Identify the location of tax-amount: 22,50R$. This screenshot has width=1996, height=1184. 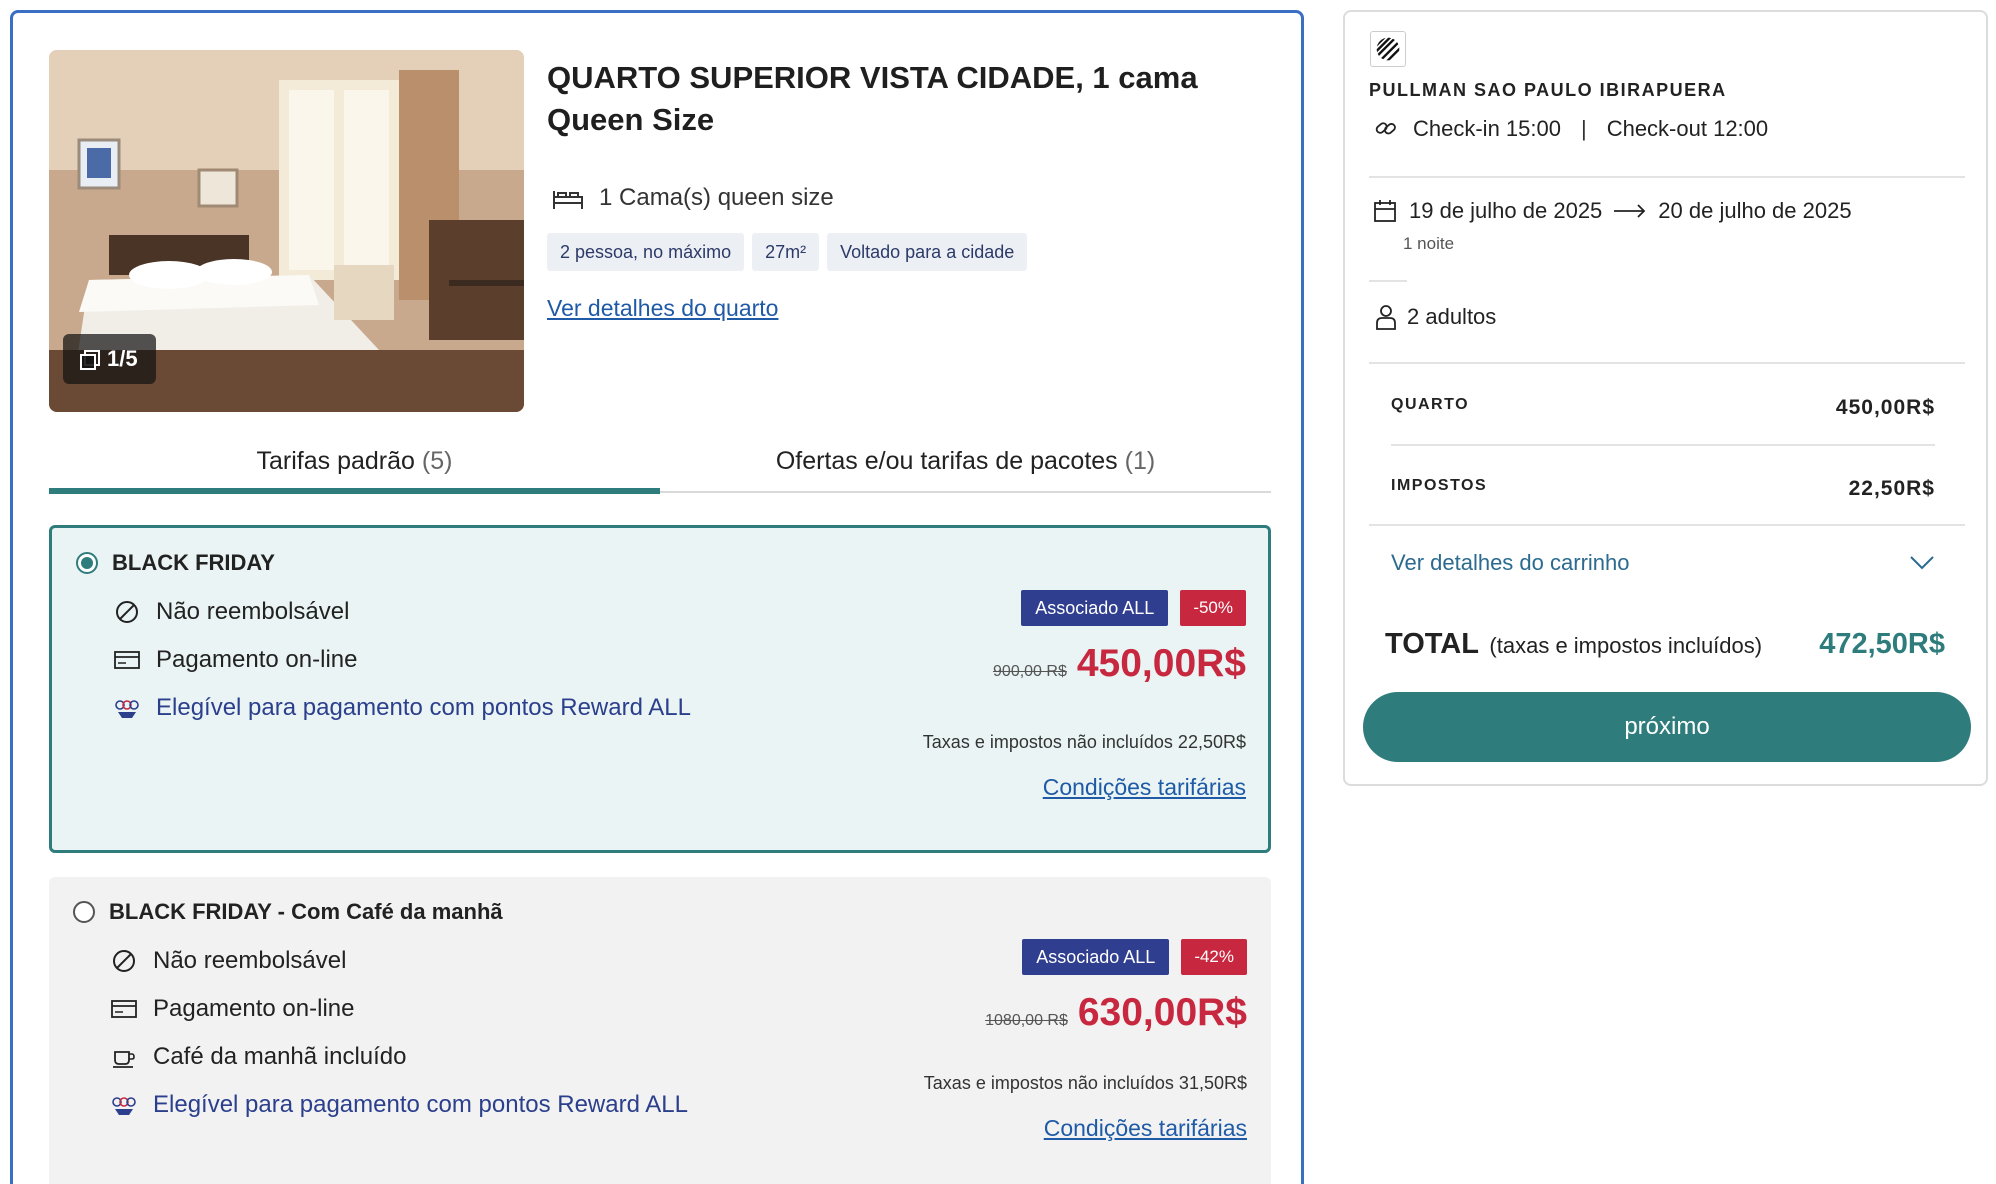
(1891, 488).